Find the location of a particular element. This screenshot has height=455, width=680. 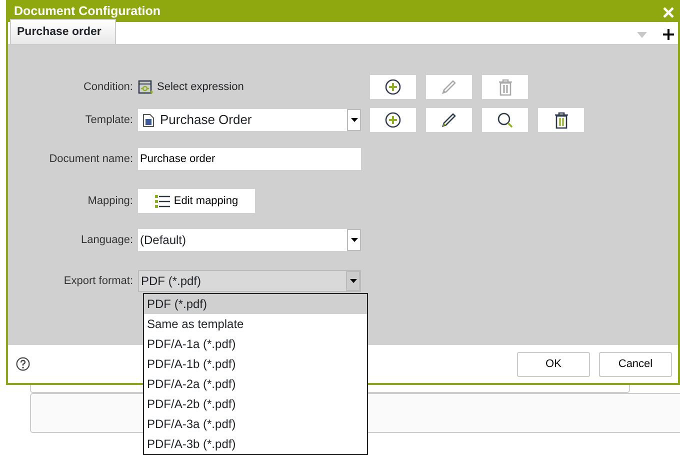

dropdown-option: PDF/A-1b (*.pdf) is located at coordinates (255, 364).